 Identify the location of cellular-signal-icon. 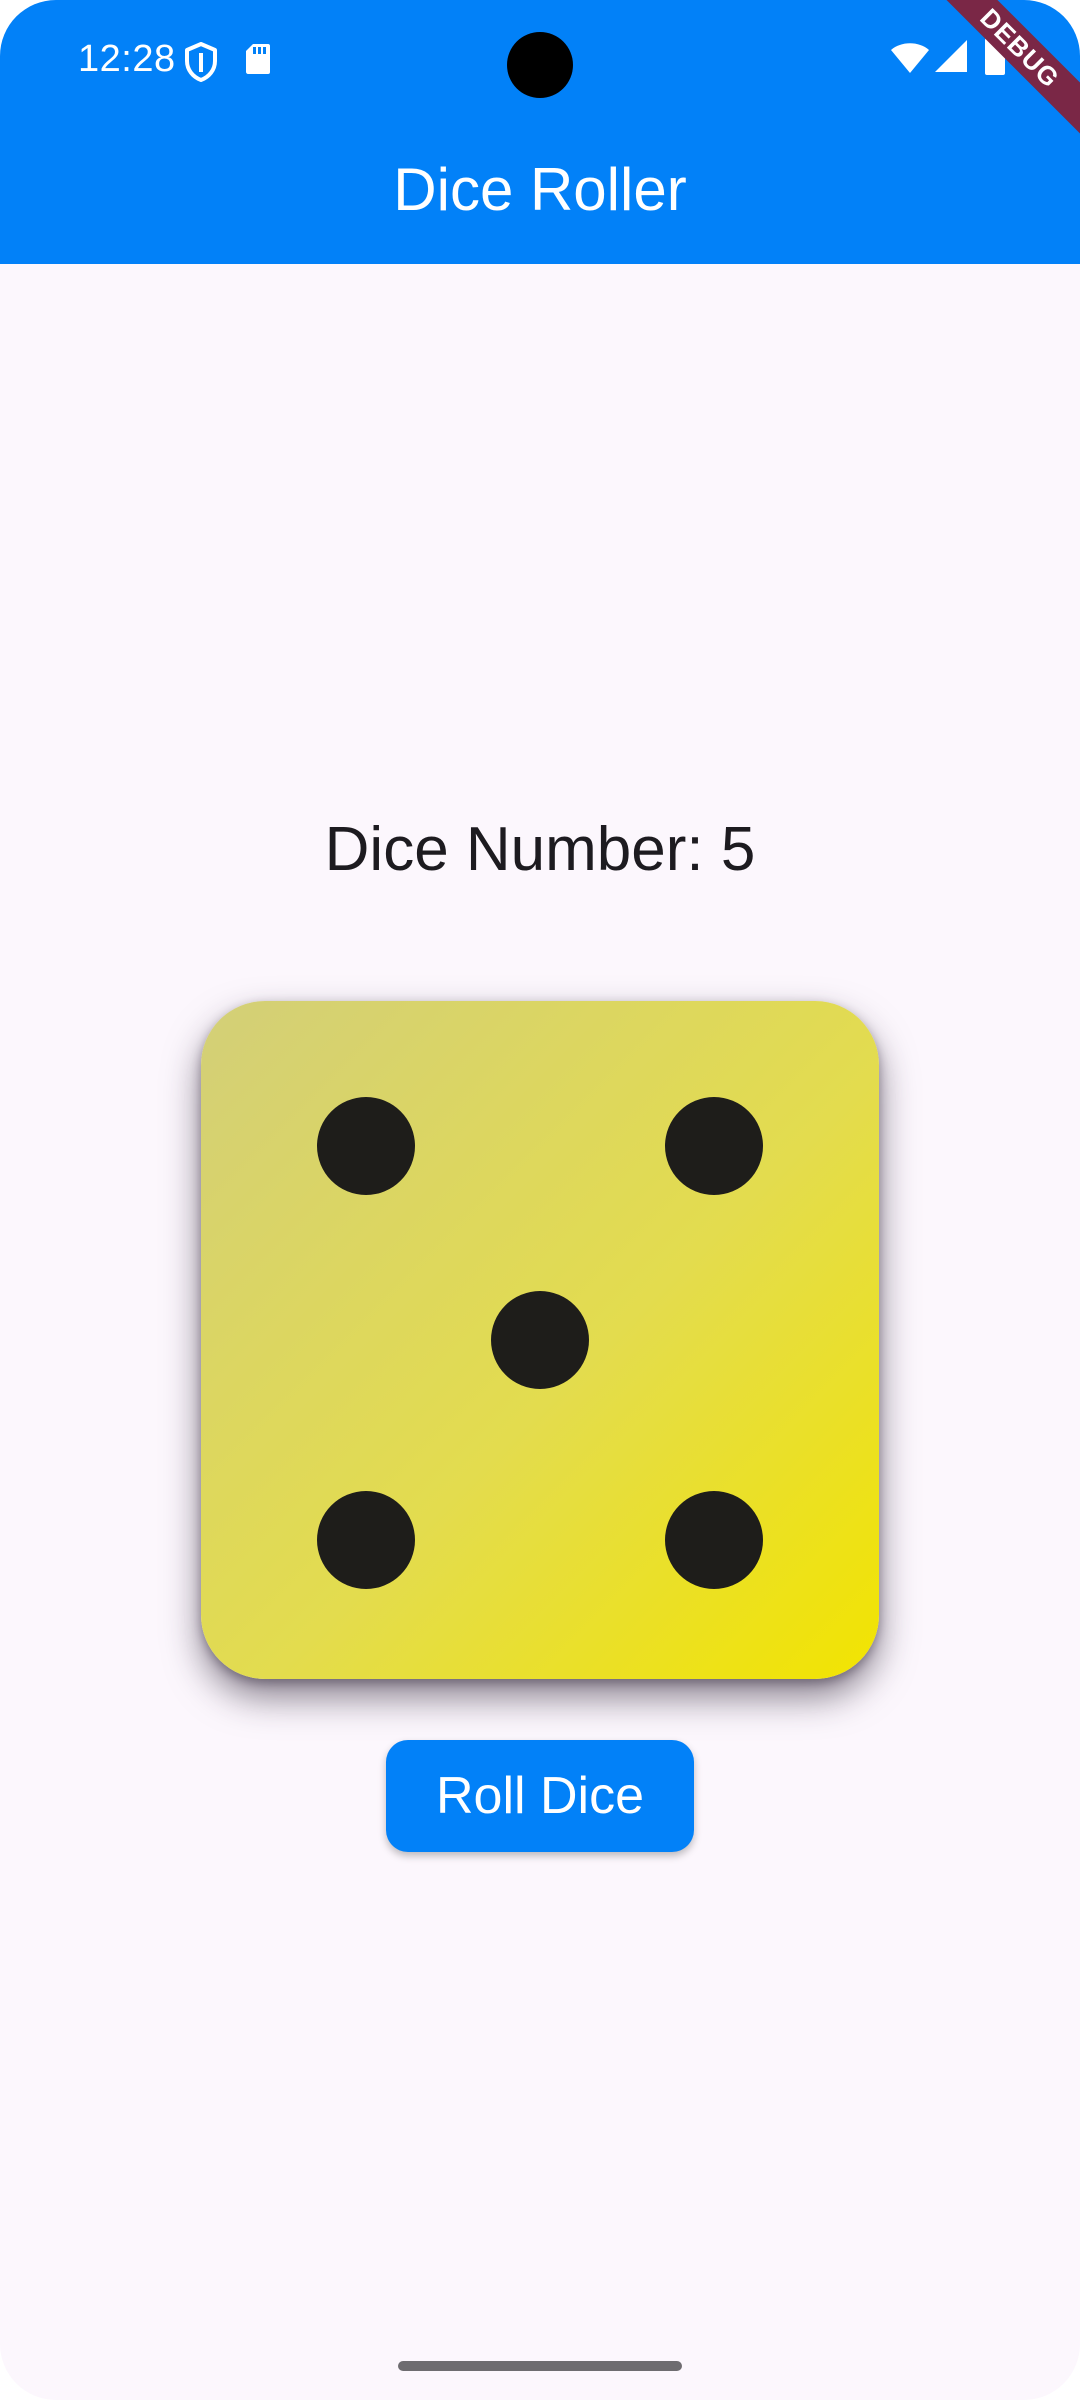
(951, 58).